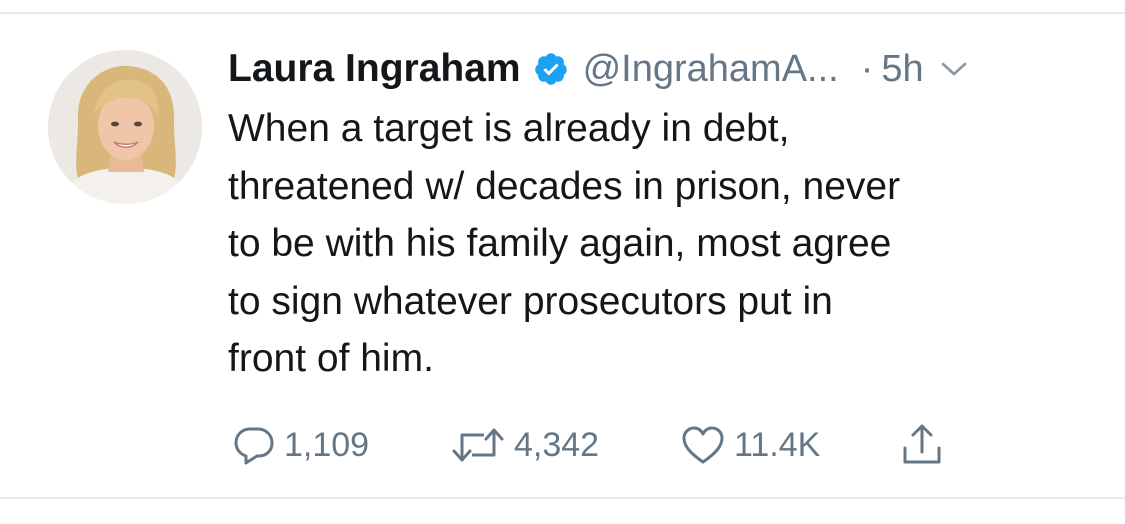  I want to click on share-icon, so click(922, 445).